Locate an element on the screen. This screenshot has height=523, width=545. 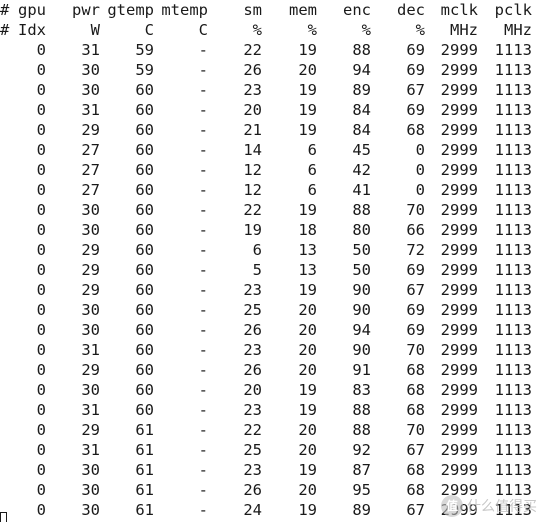
cell-enc: 92 is located at coordinates (361, 450).